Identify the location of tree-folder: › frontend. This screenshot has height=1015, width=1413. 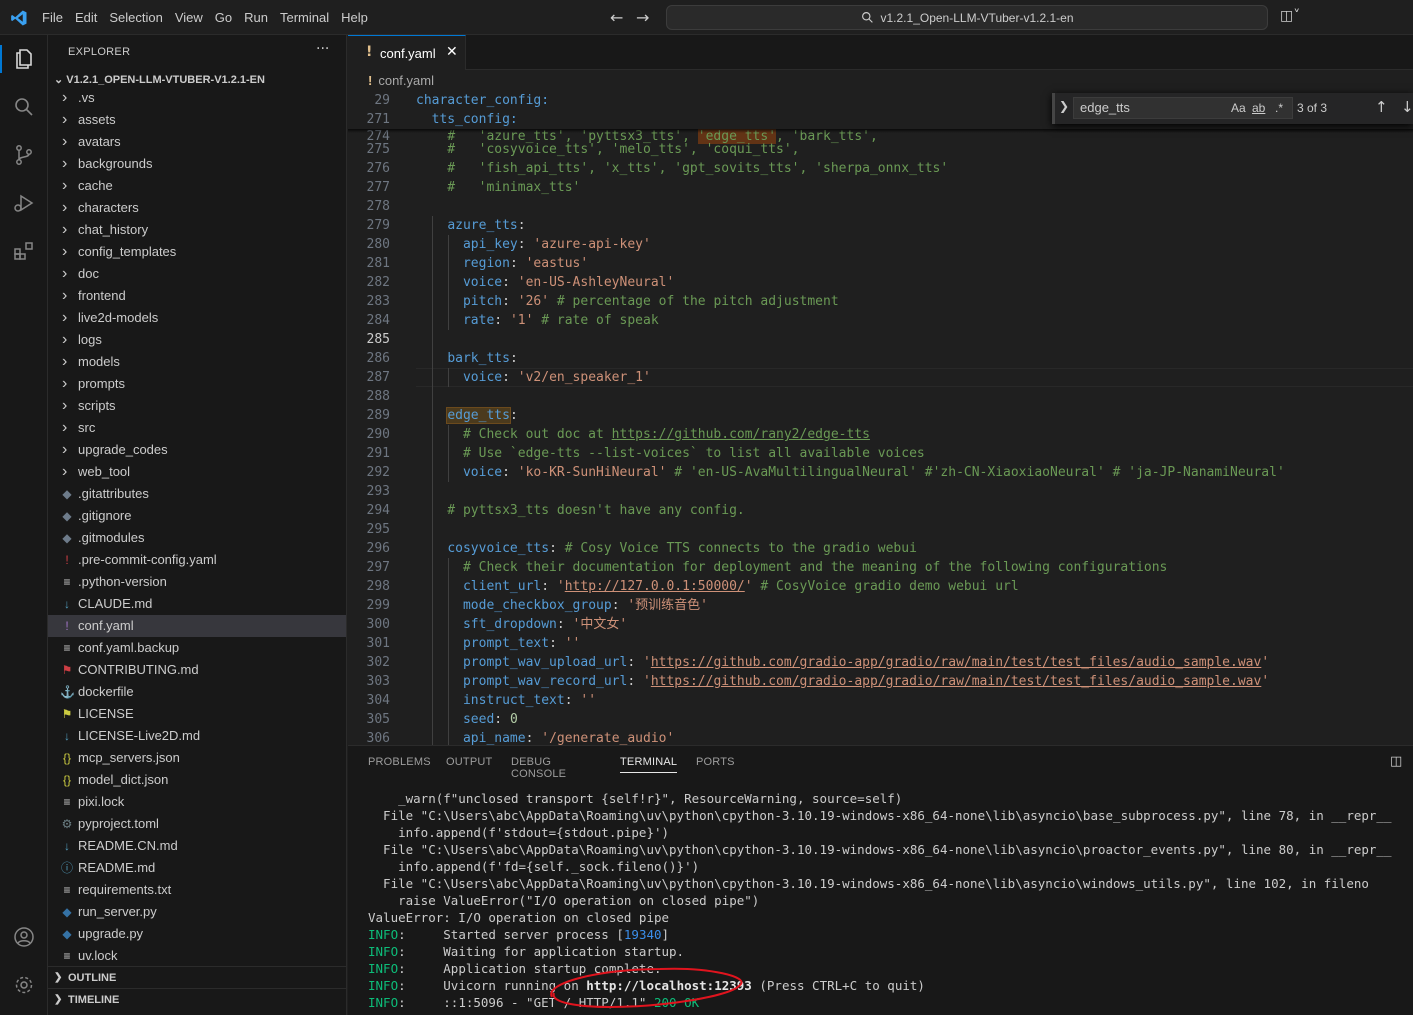
(197, 296).